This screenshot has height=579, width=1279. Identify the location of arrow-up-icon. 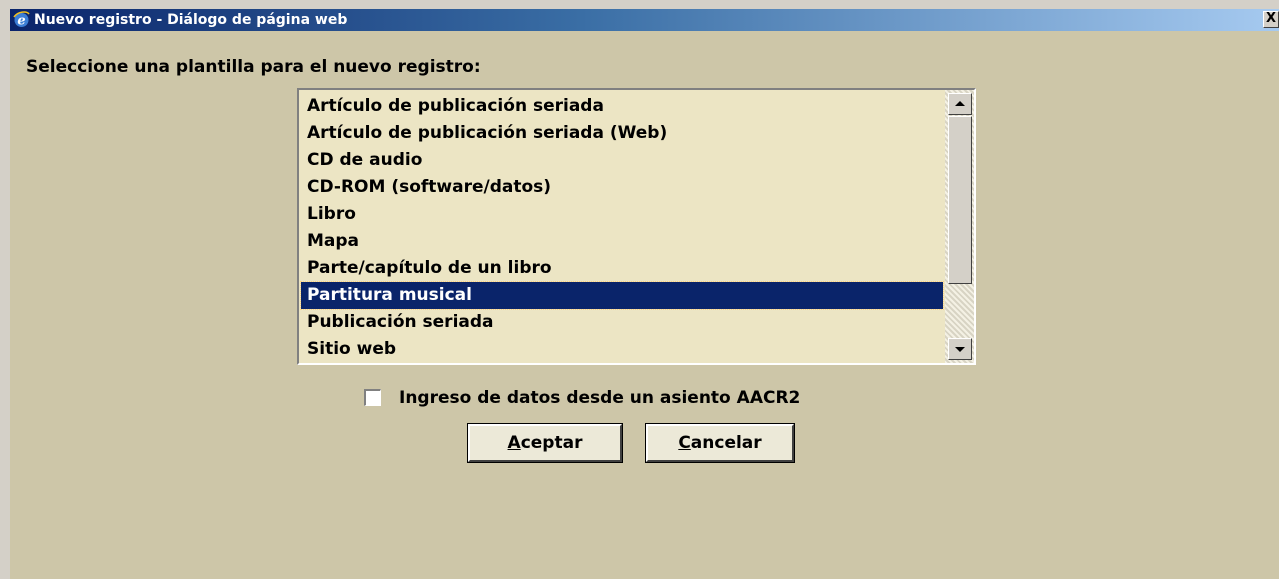
(960, 103).